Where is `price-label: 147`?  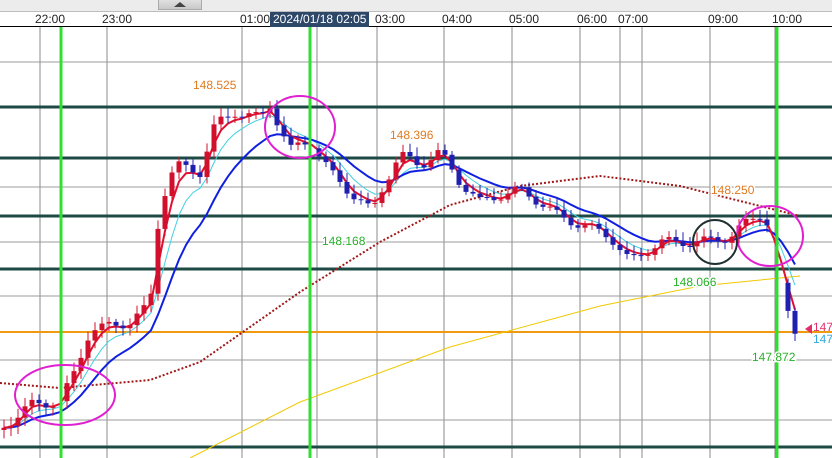 price-label: 147 is located at coordinates (822, 339).